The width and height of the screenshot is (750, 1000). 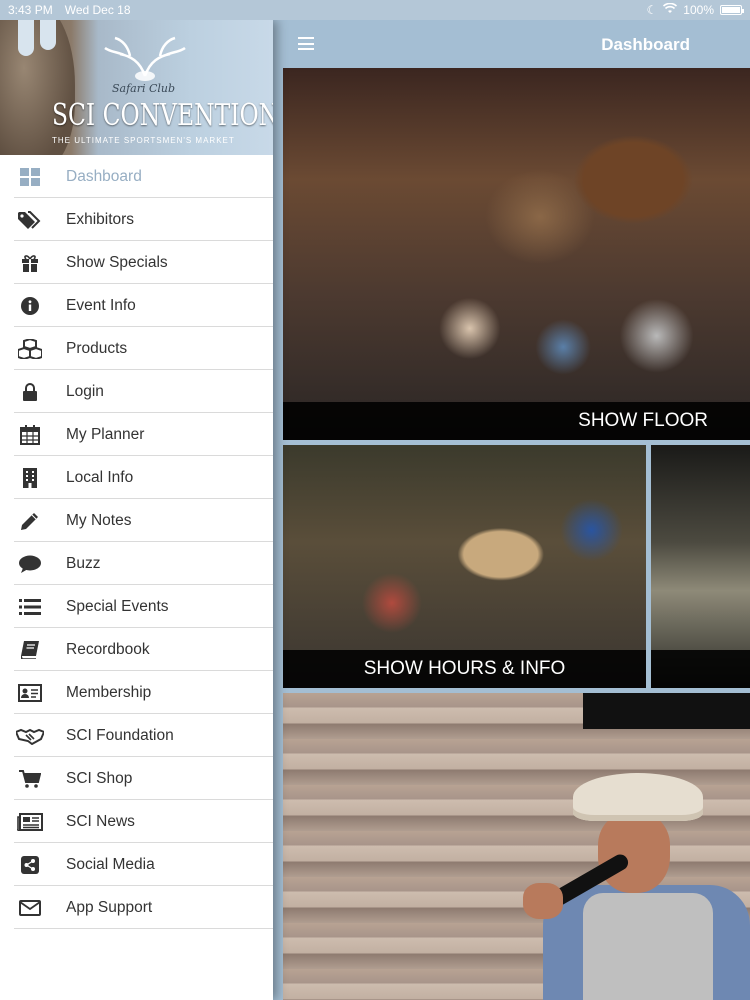 What do you see at coordinates (99, 778) in the screenshot?
I see `sidebar-item-label: SCI Shop` at bounding box center [99, 778].